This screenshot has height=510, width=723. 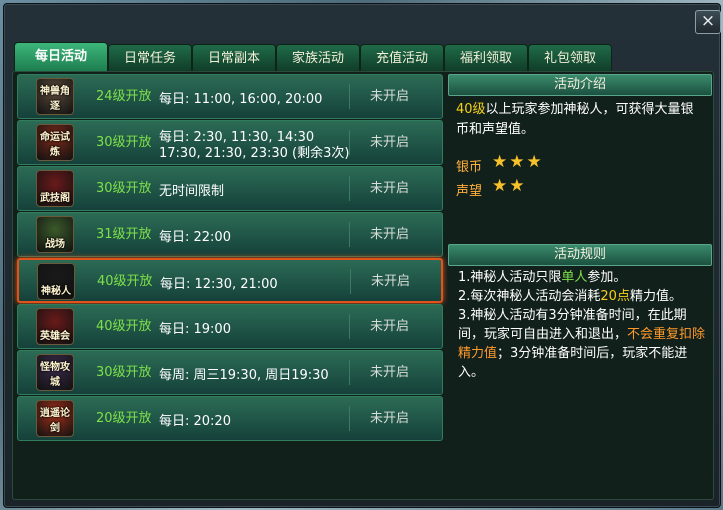 I want to click on activity-icon: 命运试炼, so click(x=55, y=142).